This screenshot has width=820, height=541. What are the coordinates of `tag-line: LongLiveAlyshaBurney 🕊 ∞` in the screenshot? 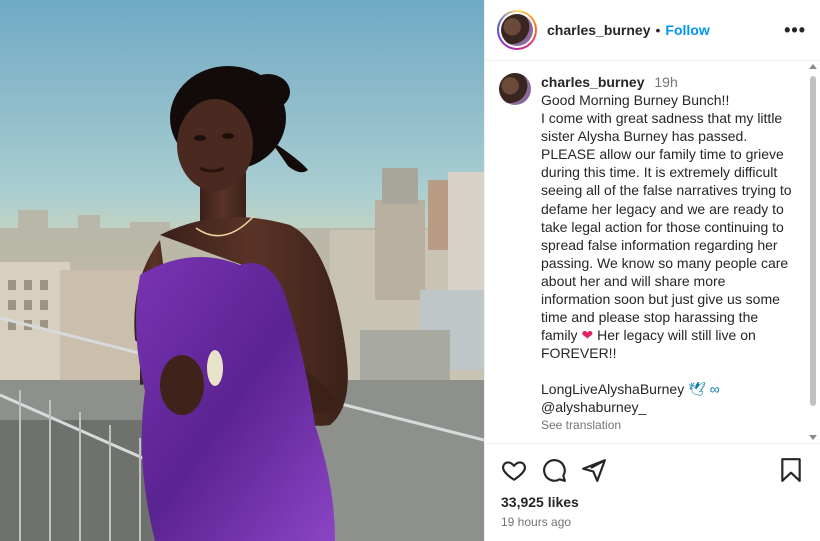 It's located at (669, 389).